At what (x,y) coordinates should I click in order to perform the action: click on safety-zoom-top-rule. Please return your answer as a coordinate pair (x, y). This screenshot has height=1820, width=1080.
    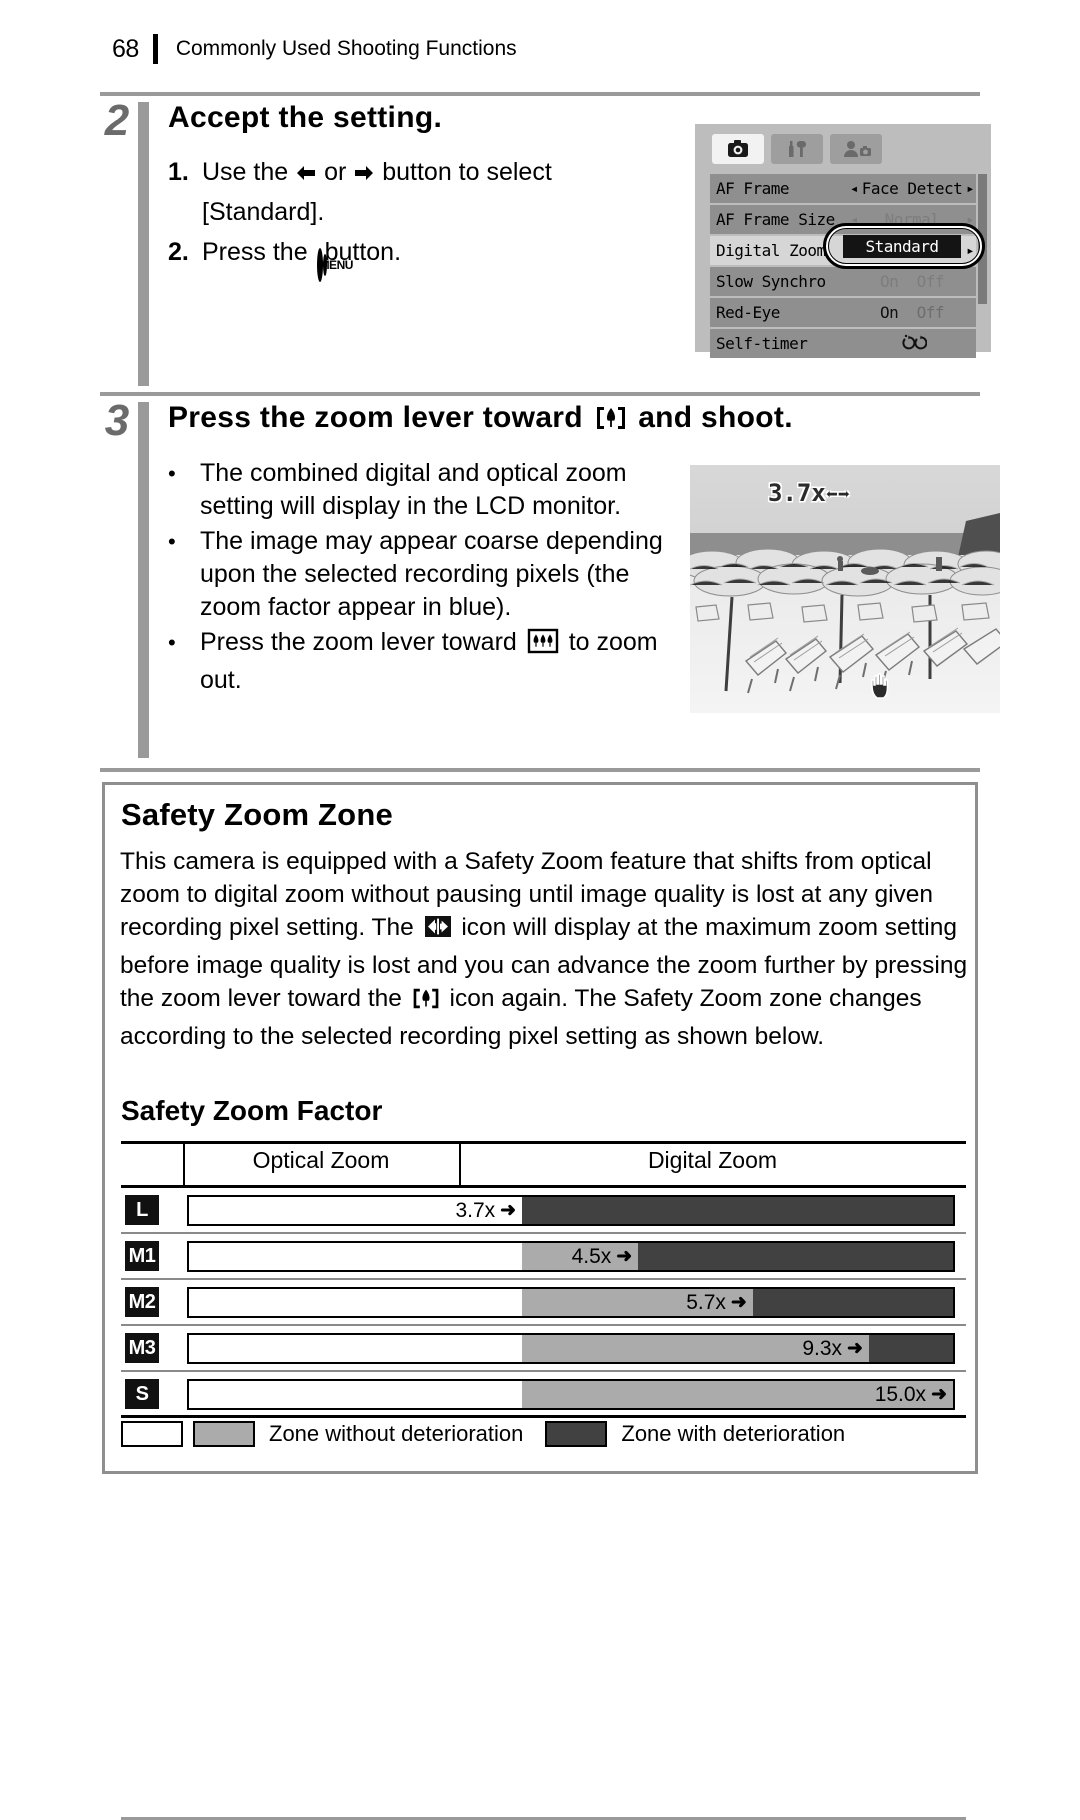
    Looking at the image, I should click on (540, 770).